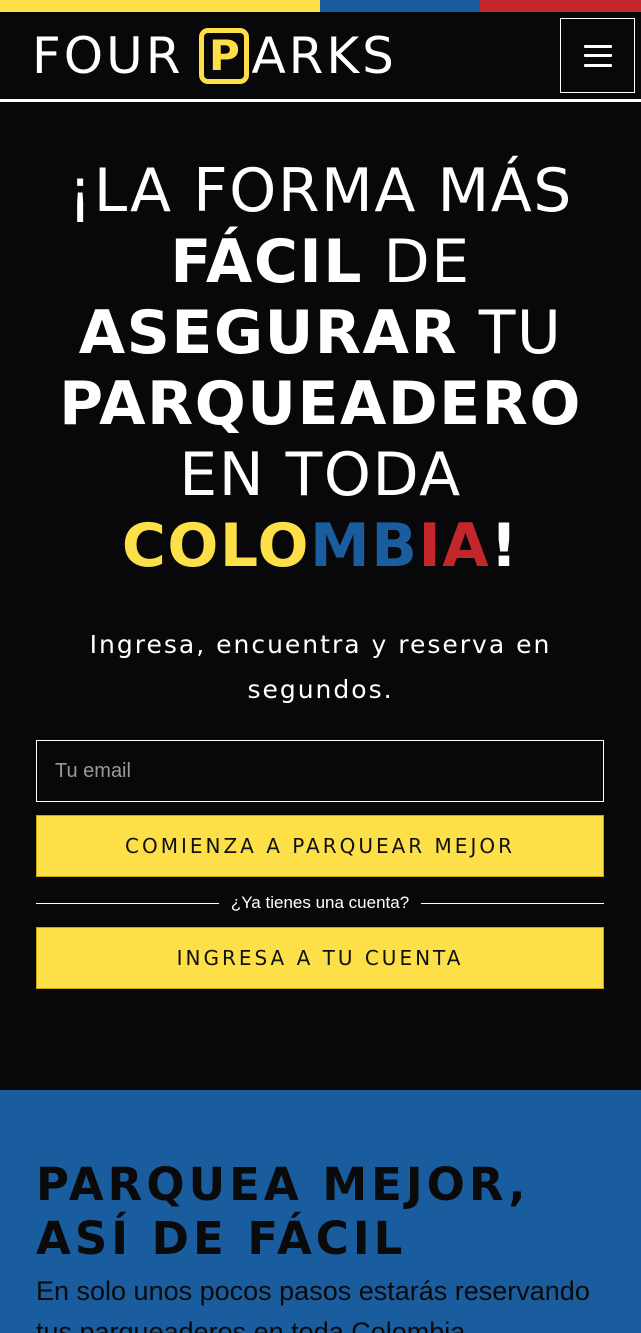 This screenshot has height=1333, width=641. What do you see at coordinates (283, 1211) in the screenshot?
I see `steps-title: PARQUEA MEJOR, ASÍ DE FÁCIL` at bounding box center [283, 1211].